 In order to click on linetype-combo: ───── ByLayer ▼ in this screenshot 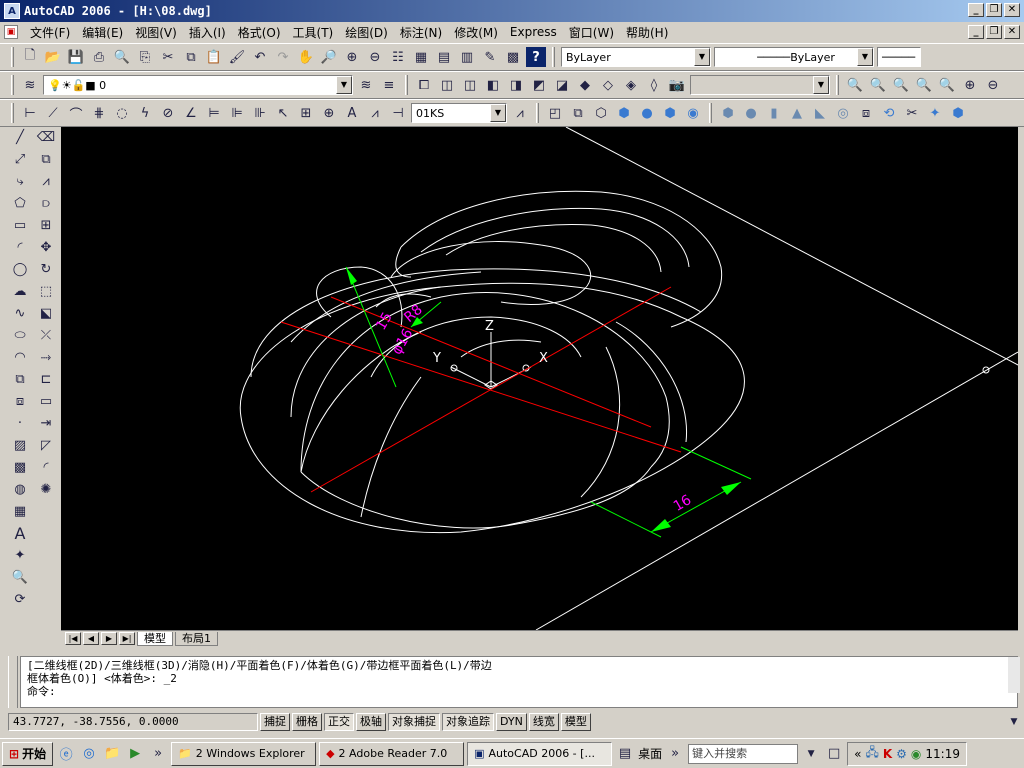, I will do `click(794, 57)`.